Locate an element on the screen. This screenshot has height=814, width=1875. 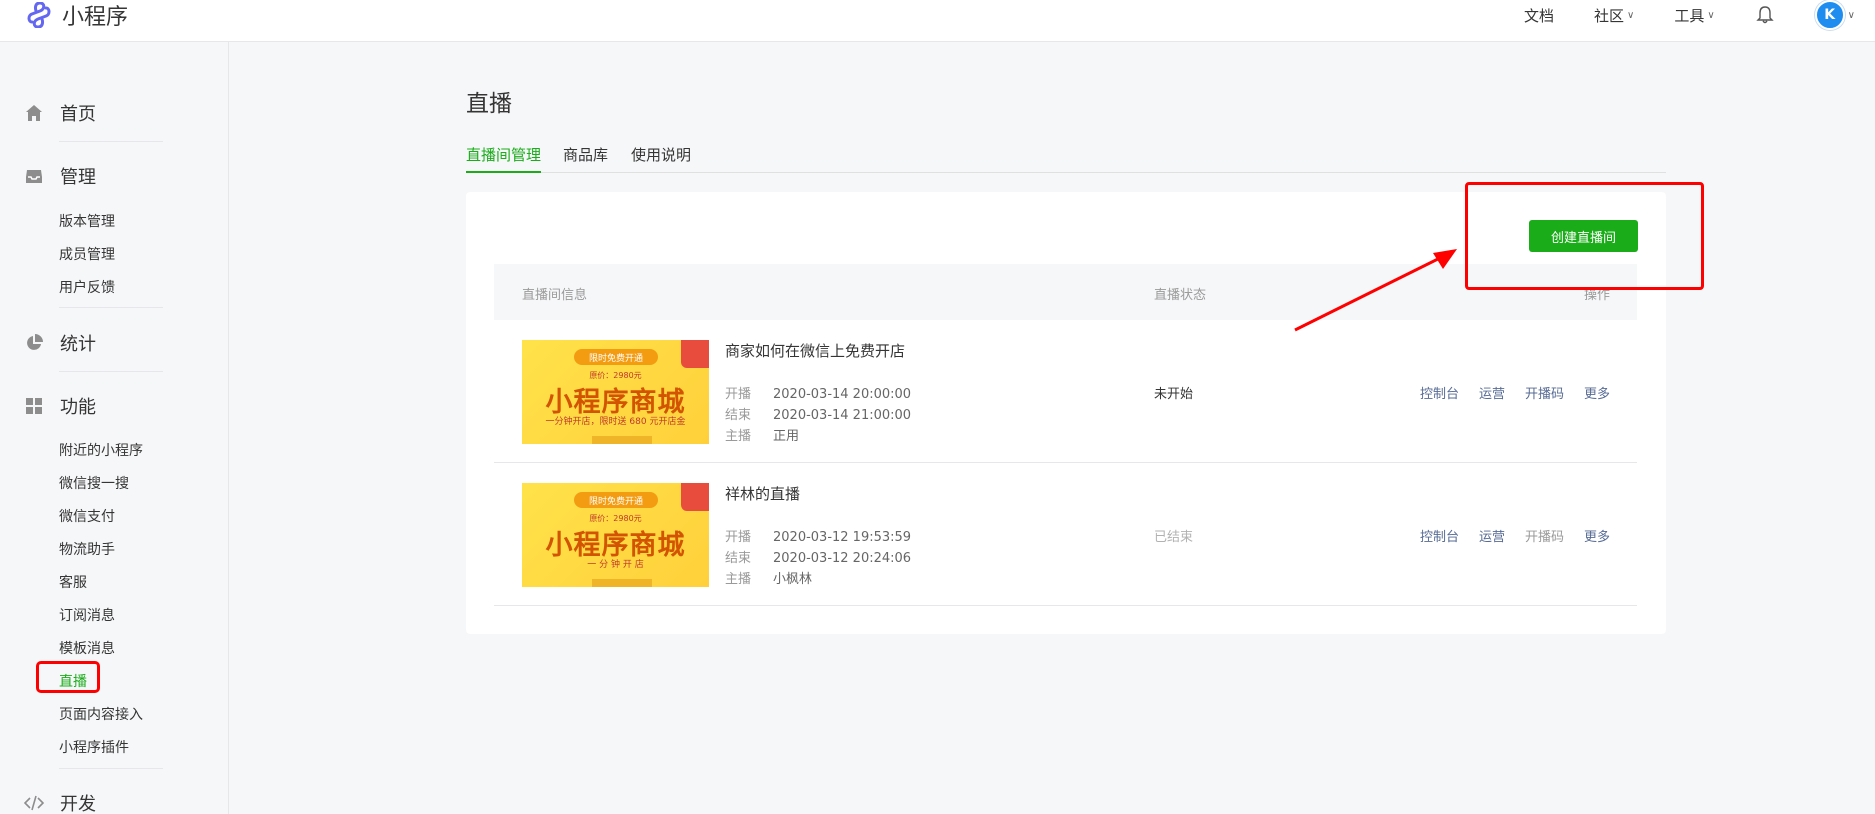
start-time: 开播 2020-03-12 19:53:59 is located at coordinates (818, 535).